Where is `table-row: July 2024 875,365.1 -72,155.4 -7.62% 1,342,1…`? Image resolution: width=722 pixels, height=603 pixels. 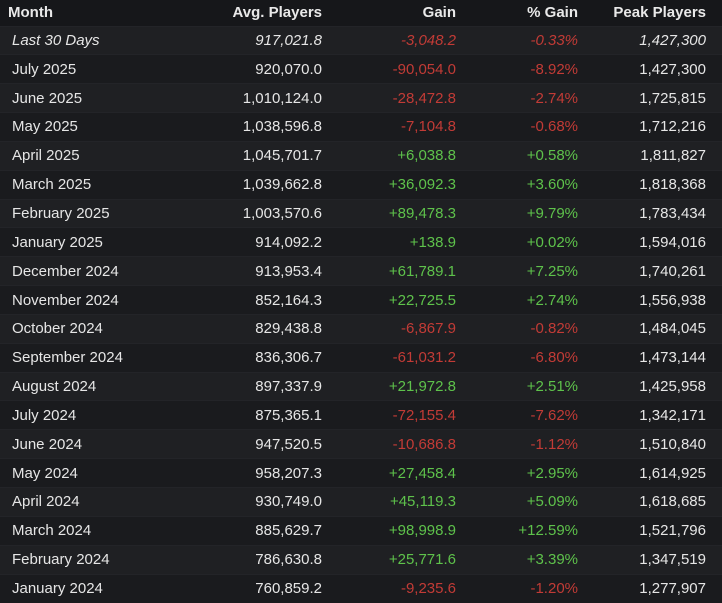 table-row: July 2024 875,365.1 -72,155.4 -7.62% 1,342,1… is located at coordinates (361, 415).